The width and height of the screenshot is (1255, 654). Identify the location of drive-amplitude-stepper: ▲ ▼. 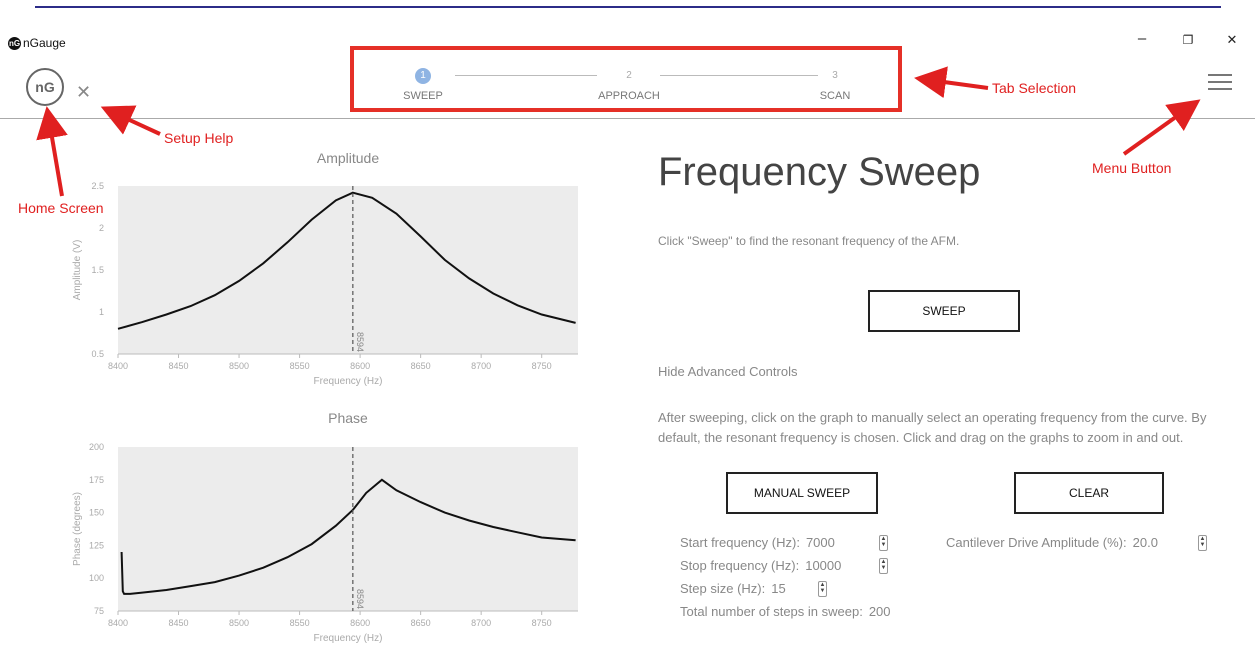
(1202, 543).